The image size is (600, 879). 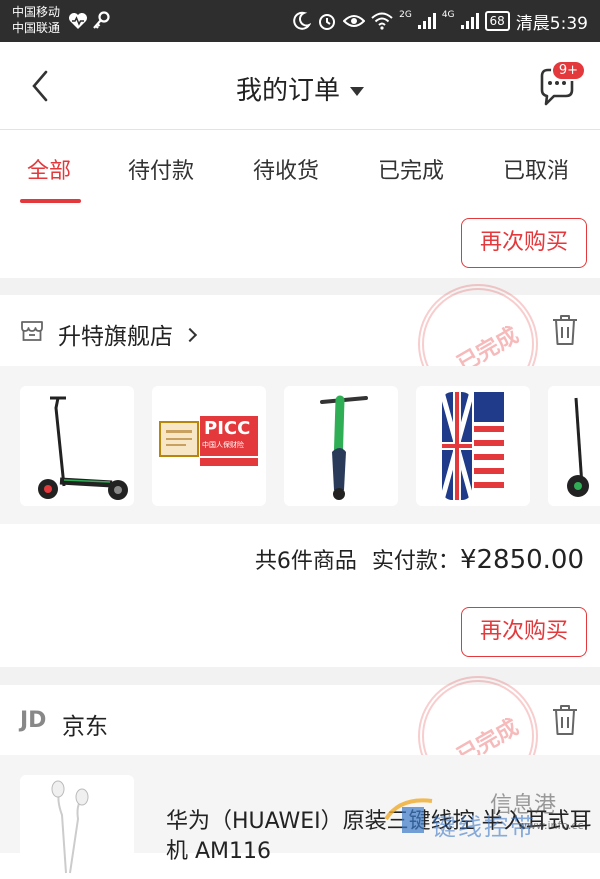 I want to click on shop-name: 京东, so click(x=85, y=724).